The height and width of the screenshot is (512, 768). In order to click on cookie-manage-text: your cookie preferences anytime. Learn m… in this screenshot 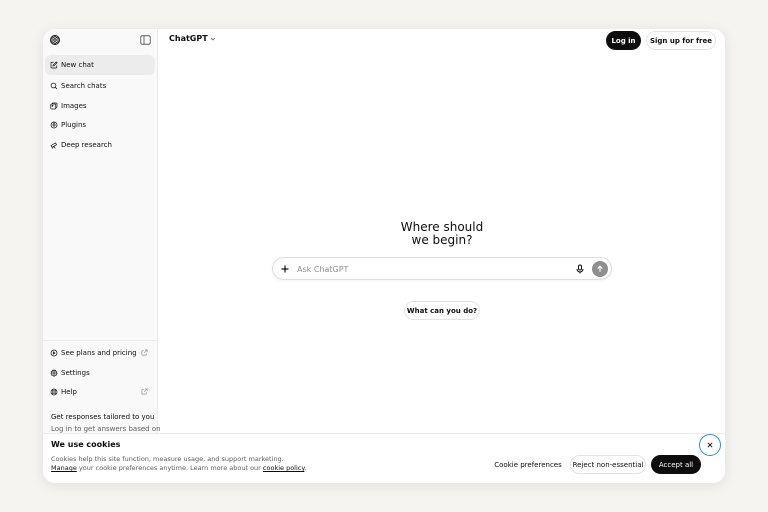, I will do `click(169, 468)`.